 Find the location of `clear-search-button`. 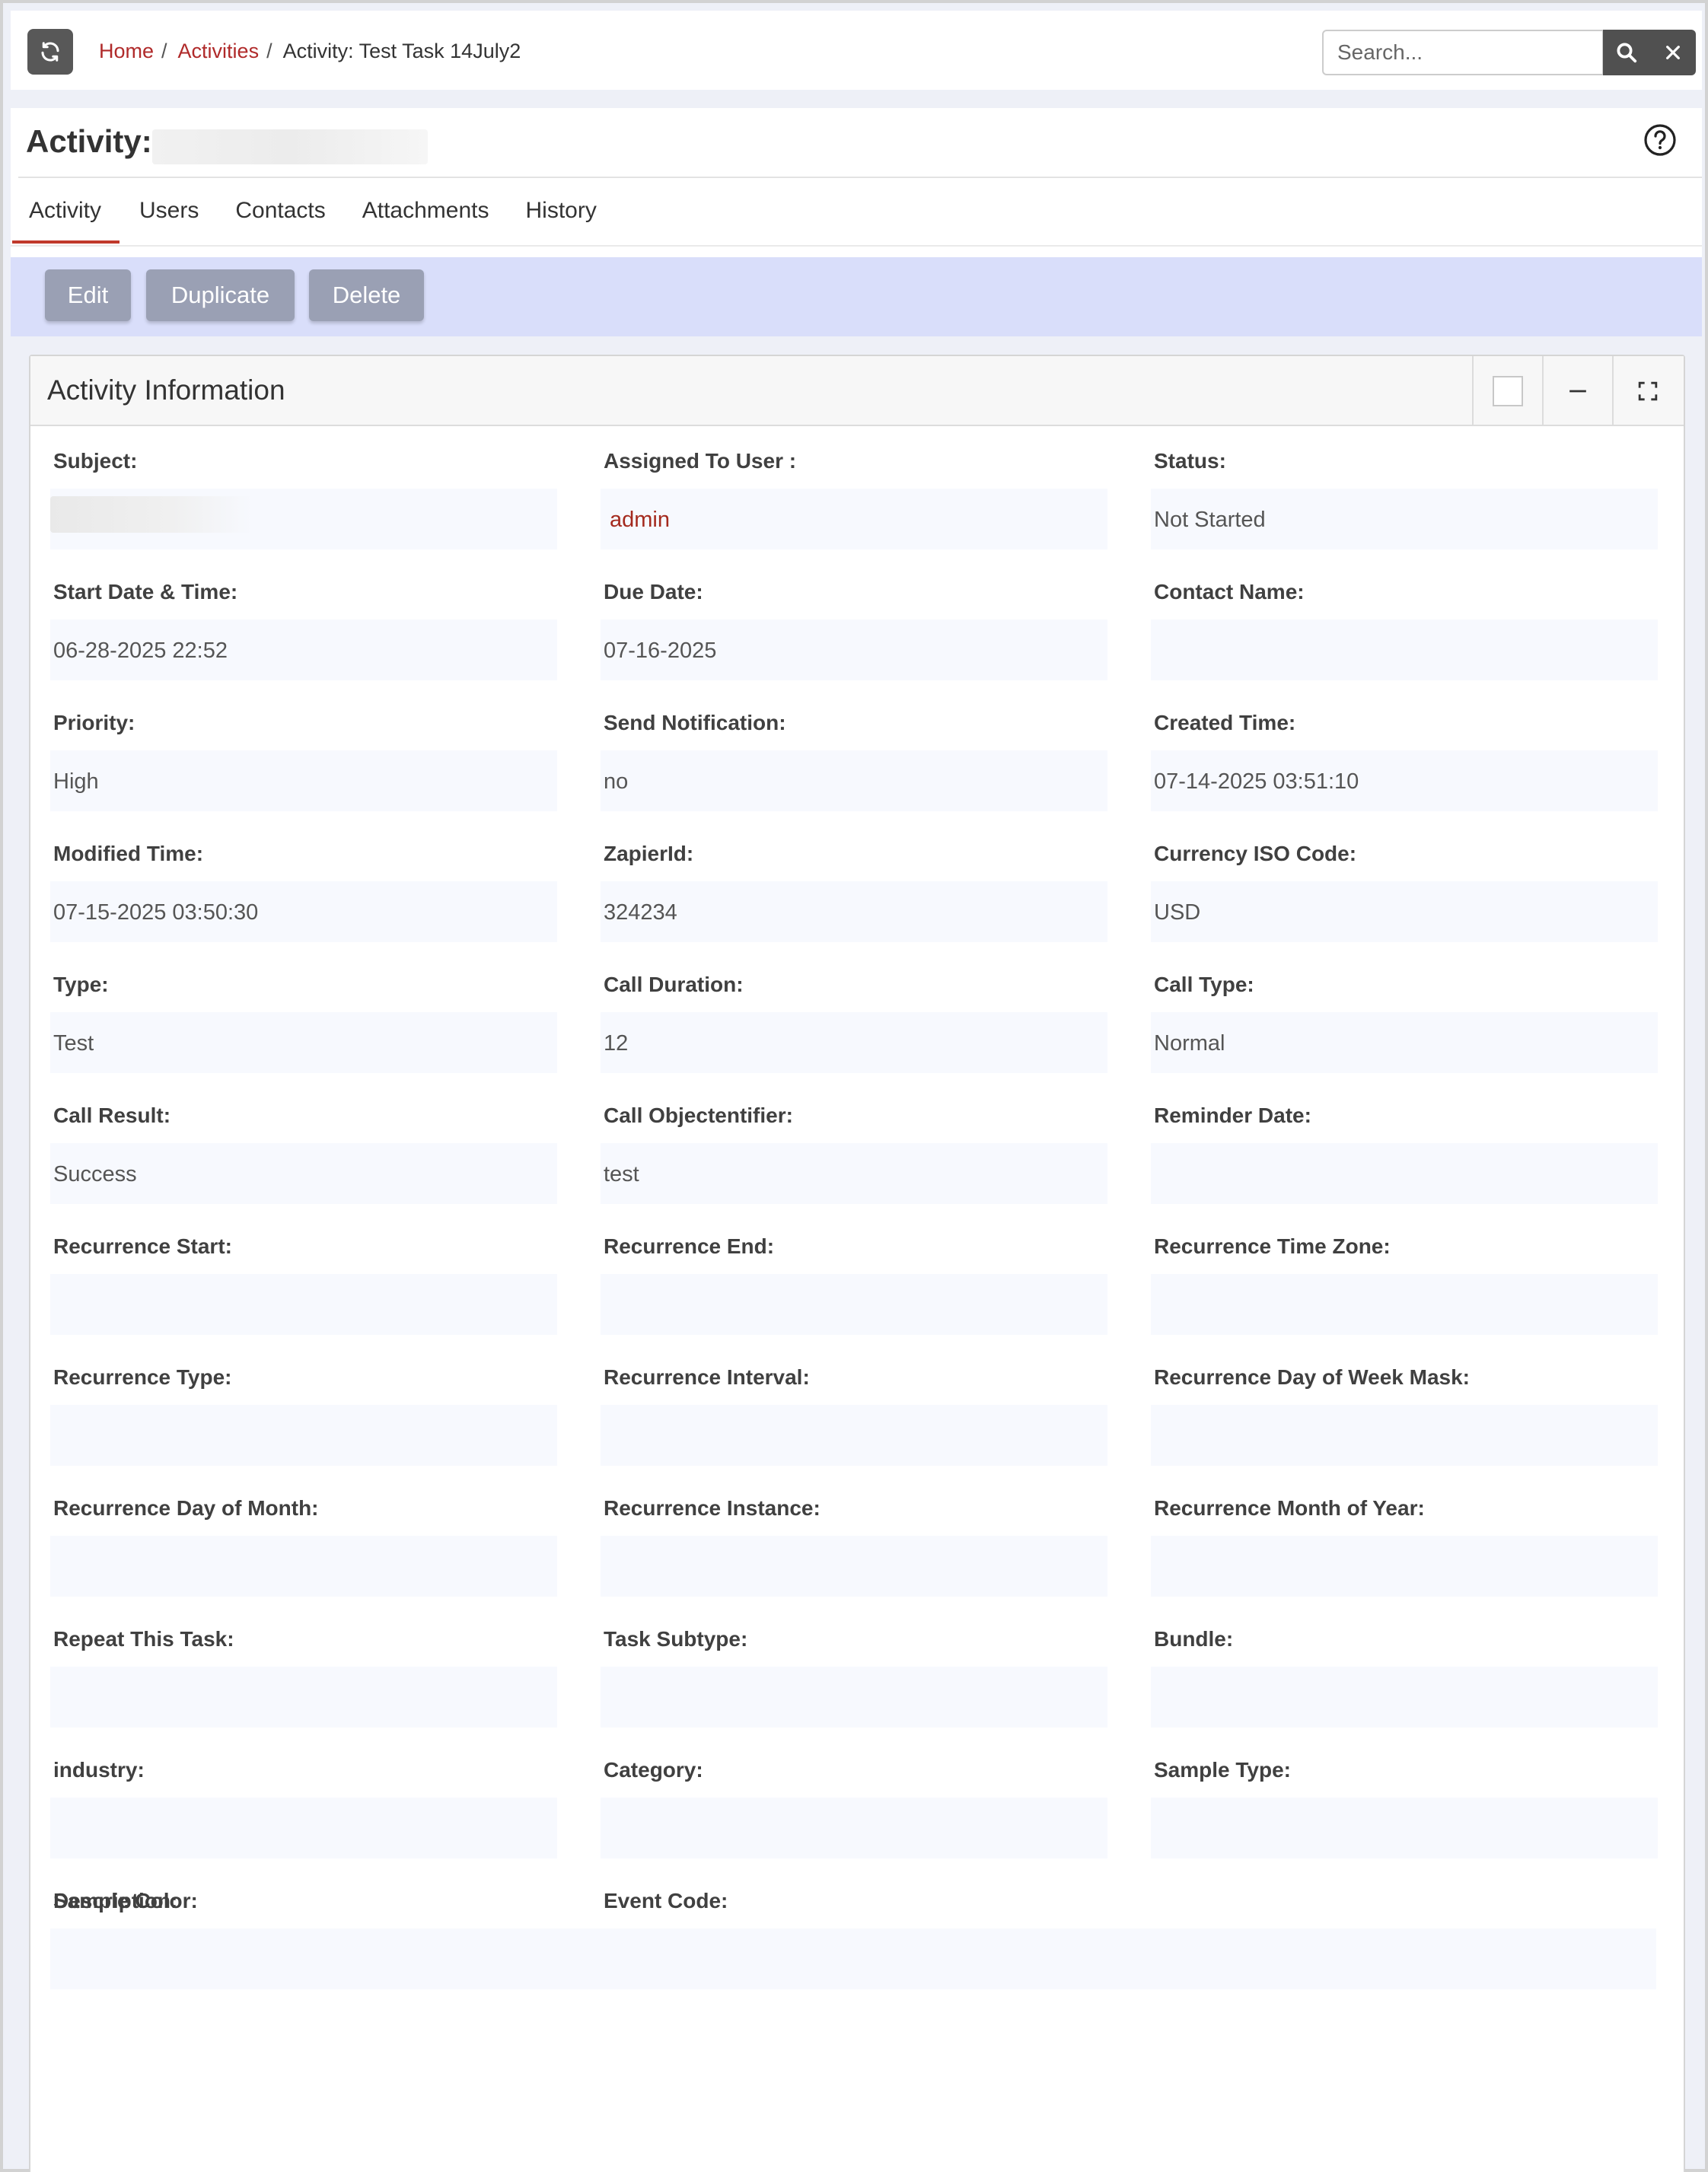

clear-search-button is located at coordinates (1673, 52).